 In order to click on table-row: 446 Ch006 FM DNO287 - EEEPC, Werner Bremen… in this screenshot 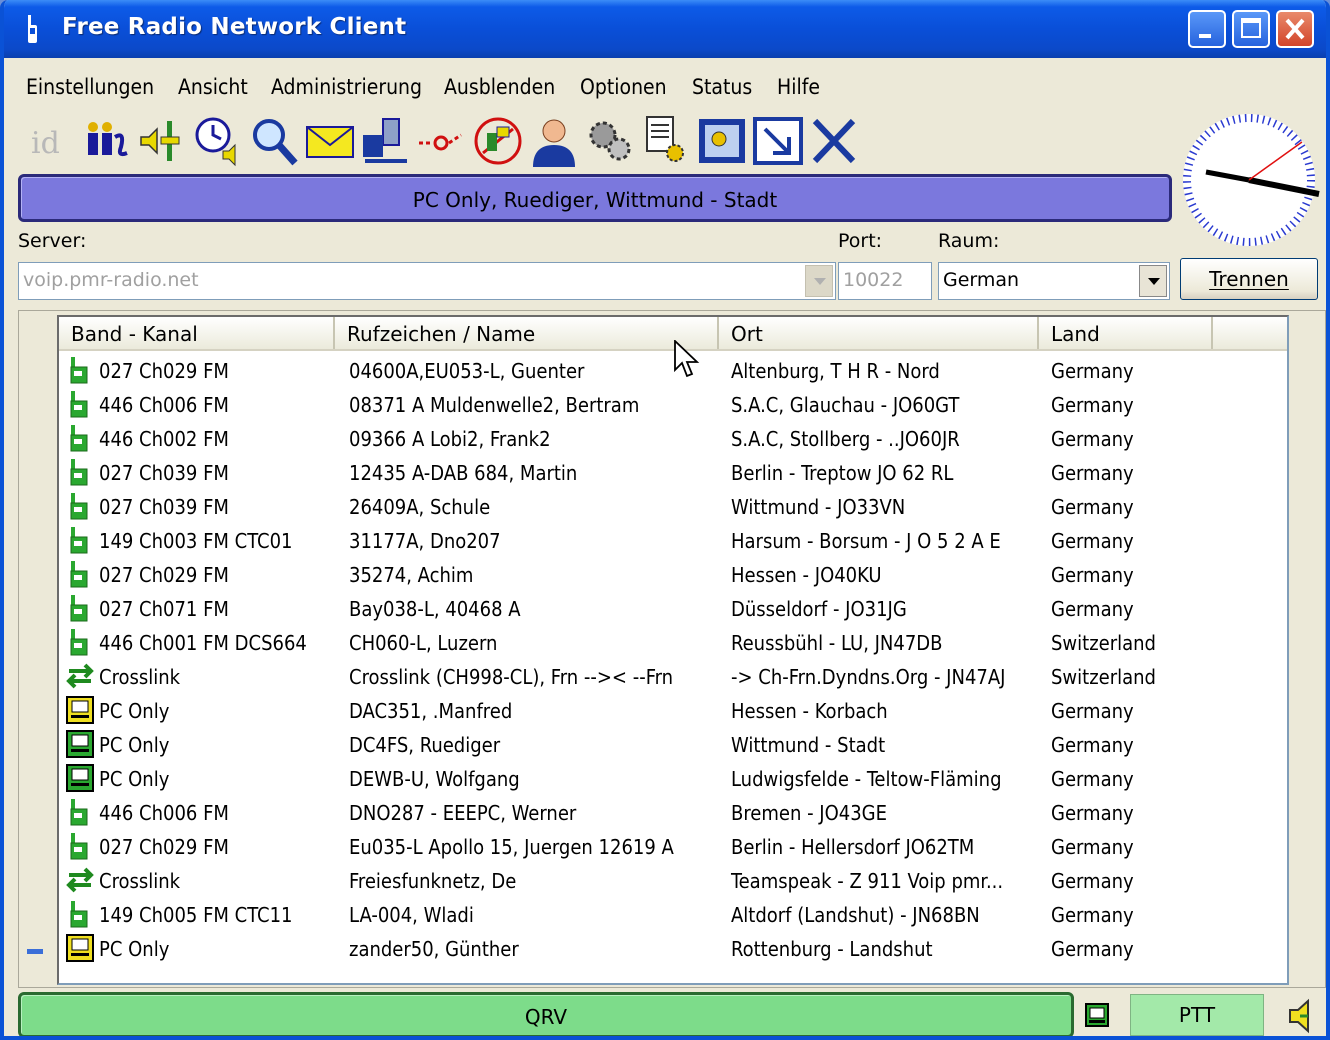, I will do `click(673, 812)`.